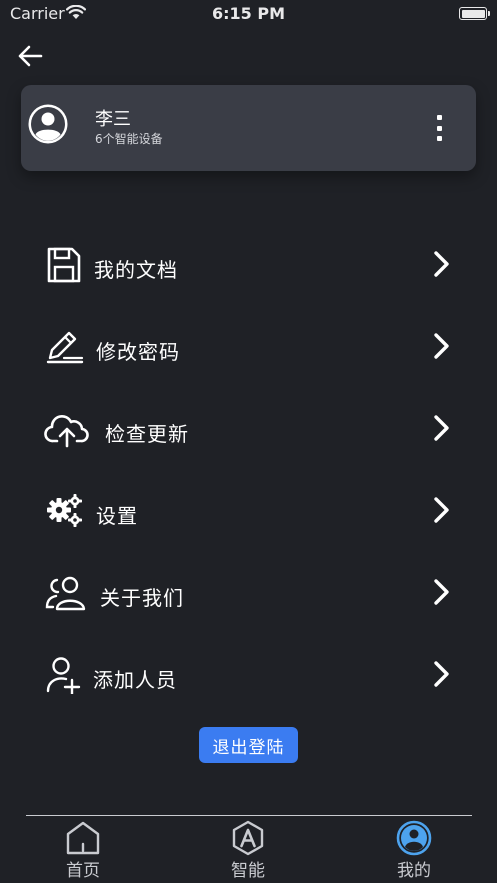 The height and width of the screenshot is (883, 497). I want to click on tab-mine: 我的, so click(414, 850).